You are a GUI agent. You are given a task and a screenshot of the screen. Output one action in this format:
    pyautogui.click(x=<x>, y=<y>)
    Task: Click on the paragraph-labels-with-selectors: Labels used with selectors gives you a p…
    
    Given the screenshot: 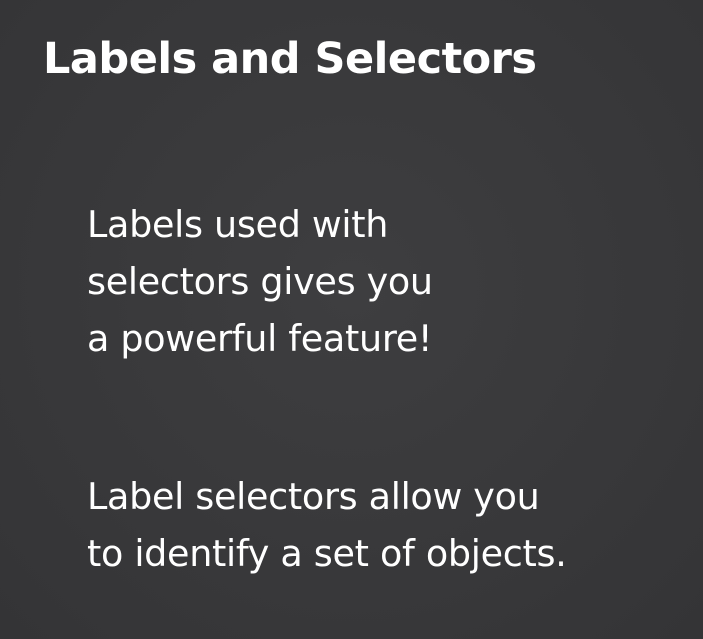 What is the action you would take?
    pyautogui.click(x=260, y=281)
    